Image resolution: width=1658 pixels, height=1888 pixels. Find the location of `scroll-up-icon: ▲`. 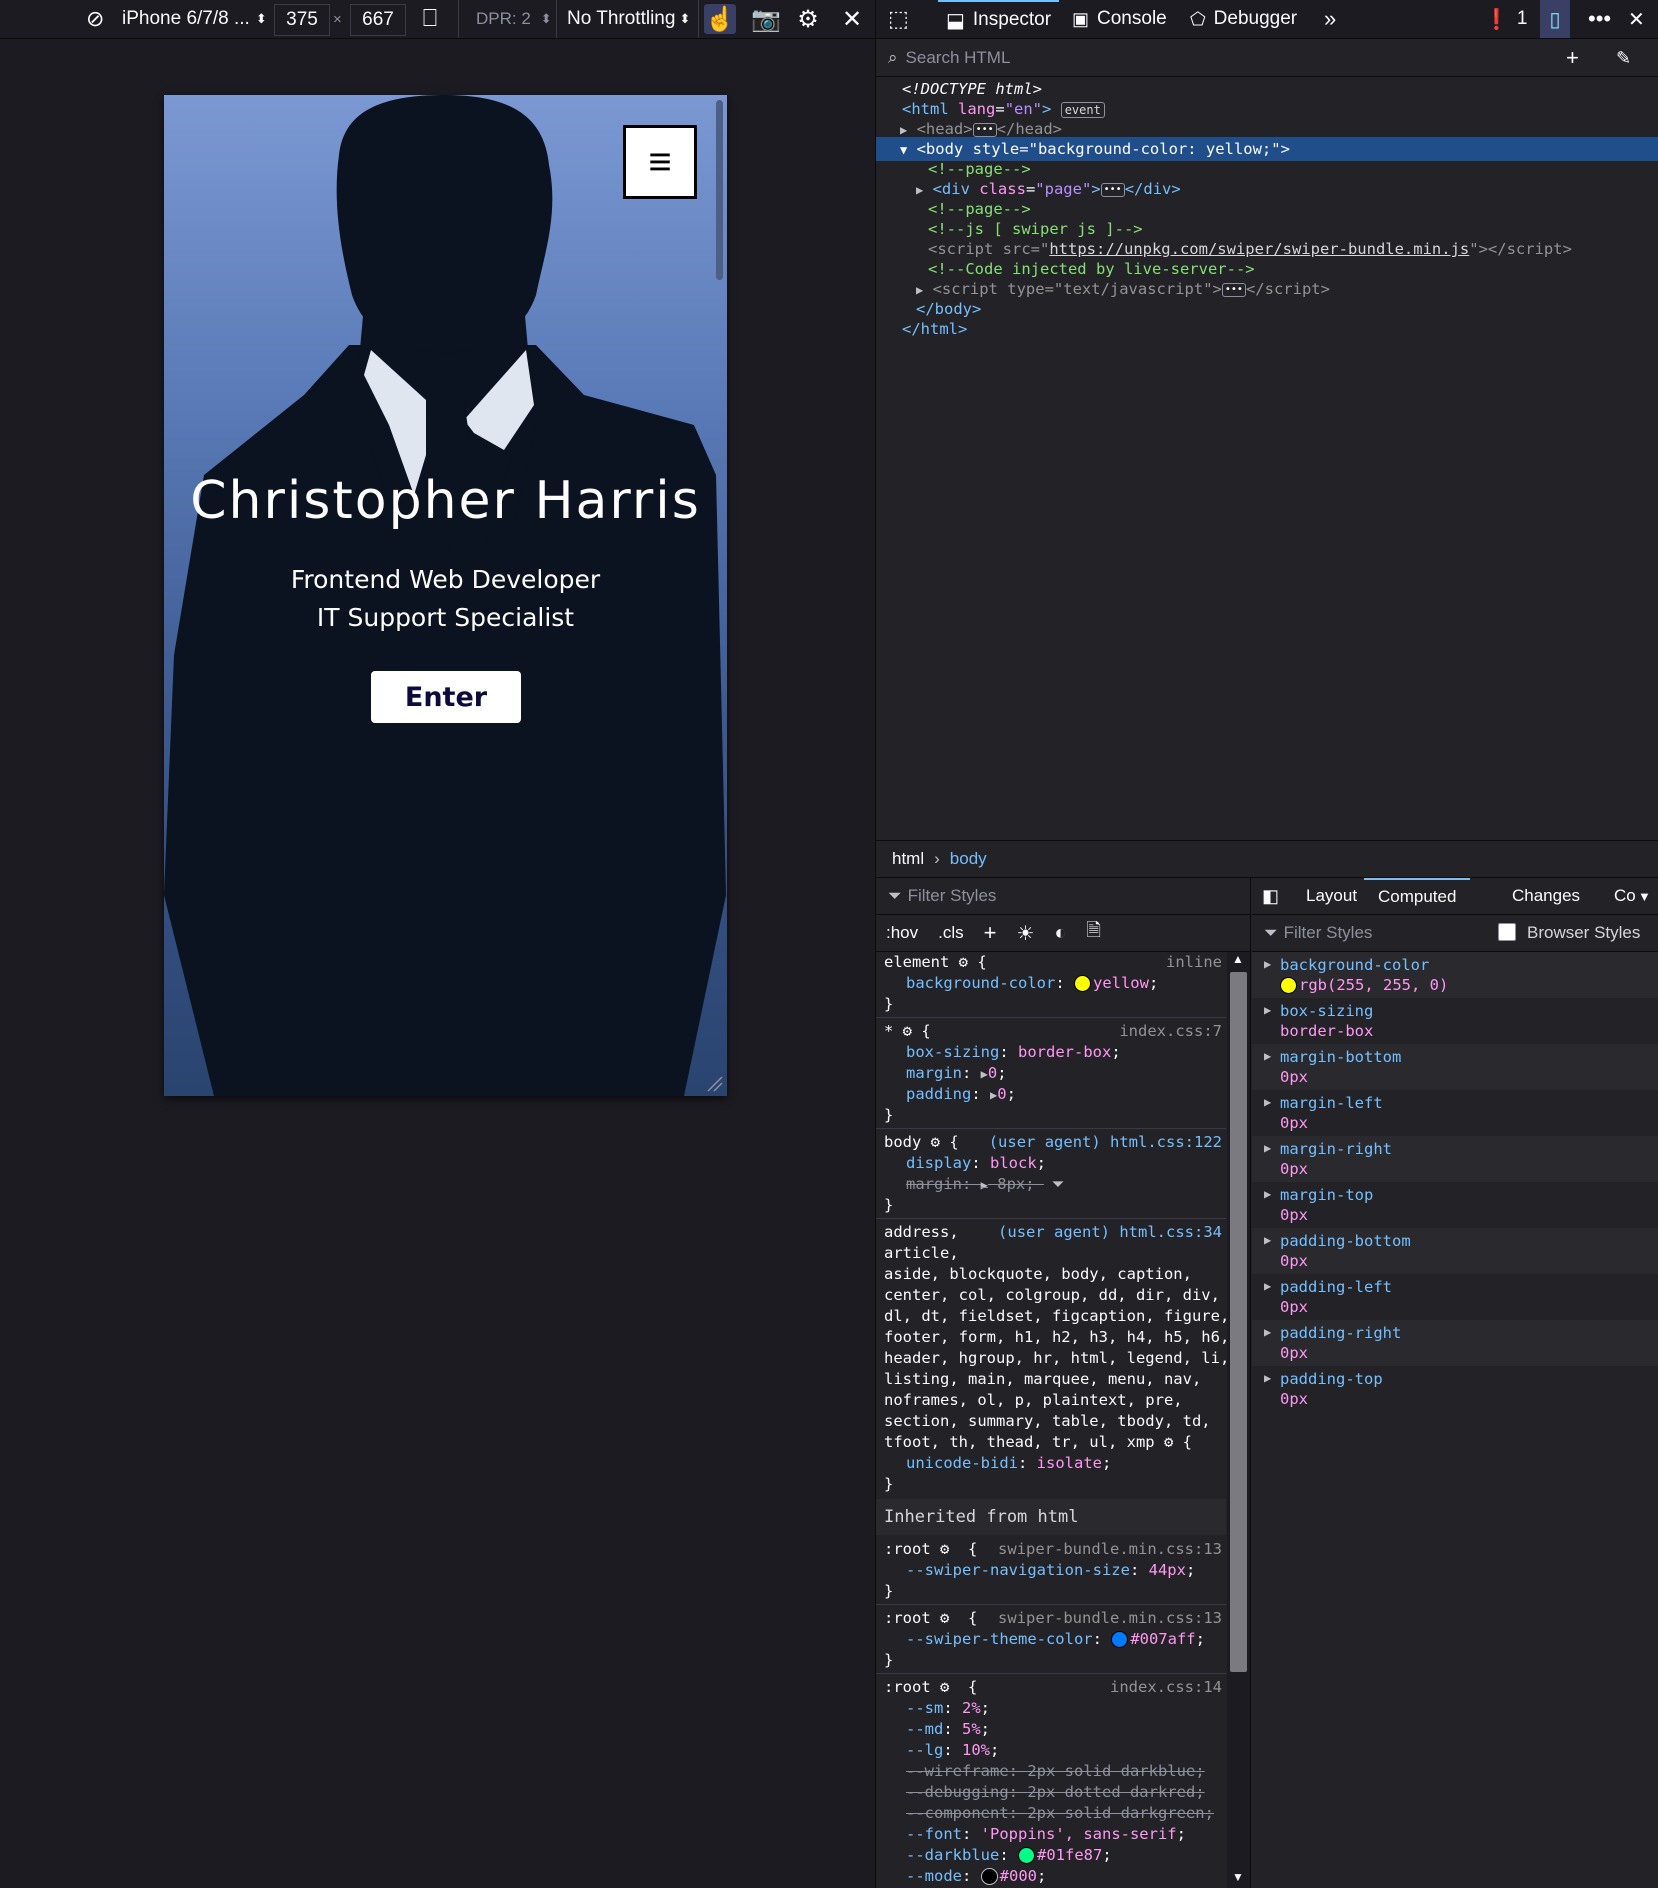

scroll-up-icon: ▲ is located at coordinates (1238, 959).